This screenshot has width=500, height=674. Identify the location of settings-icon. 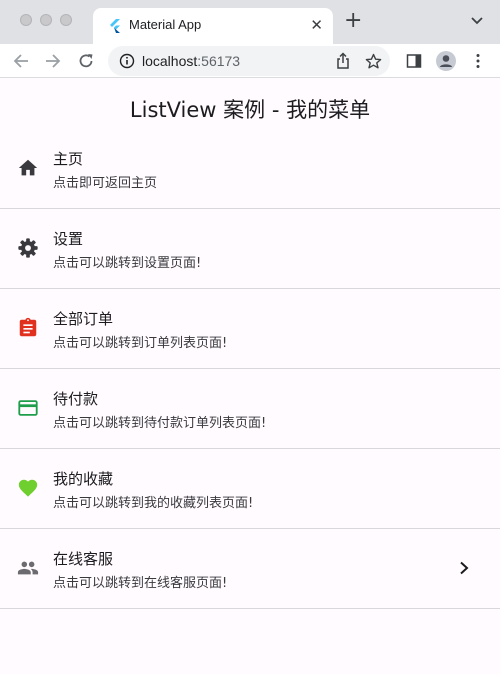
(28, 248).